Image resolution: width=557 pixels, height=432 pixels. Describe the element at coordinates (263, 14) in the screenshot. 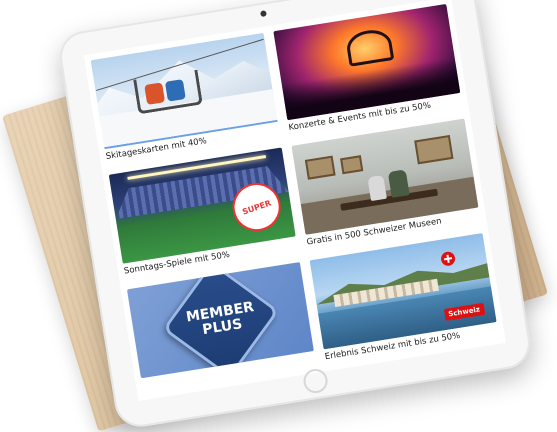

I see `camera-icon` at that location.